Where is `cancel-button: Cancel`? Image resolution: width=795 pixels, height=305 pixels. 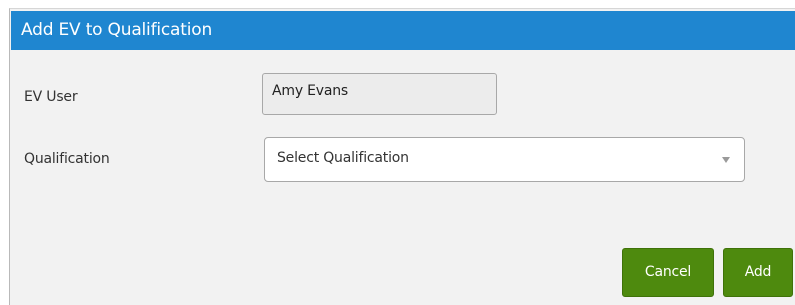 cancel-button: Cancel is located at coordinates (668, 272).